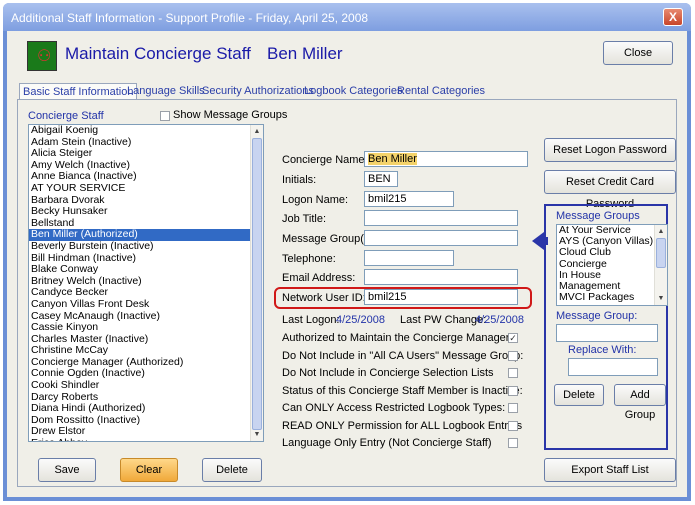 The height and width of the screenshot is (505, 695). I want to click on delete-button: Delete, so click(232, 470).